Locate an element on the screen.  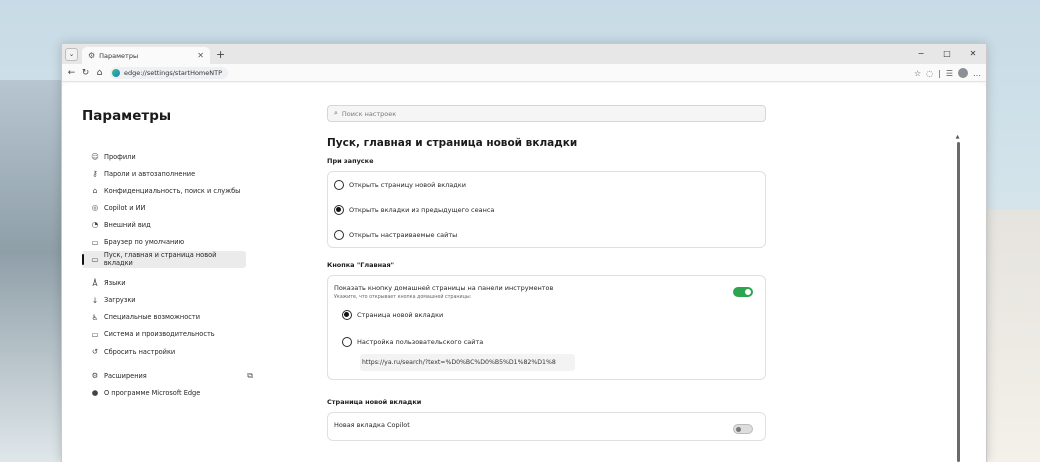
radio-label: Открыть вкладки из предыдущего сеанса is located at coordinates (422, 209).